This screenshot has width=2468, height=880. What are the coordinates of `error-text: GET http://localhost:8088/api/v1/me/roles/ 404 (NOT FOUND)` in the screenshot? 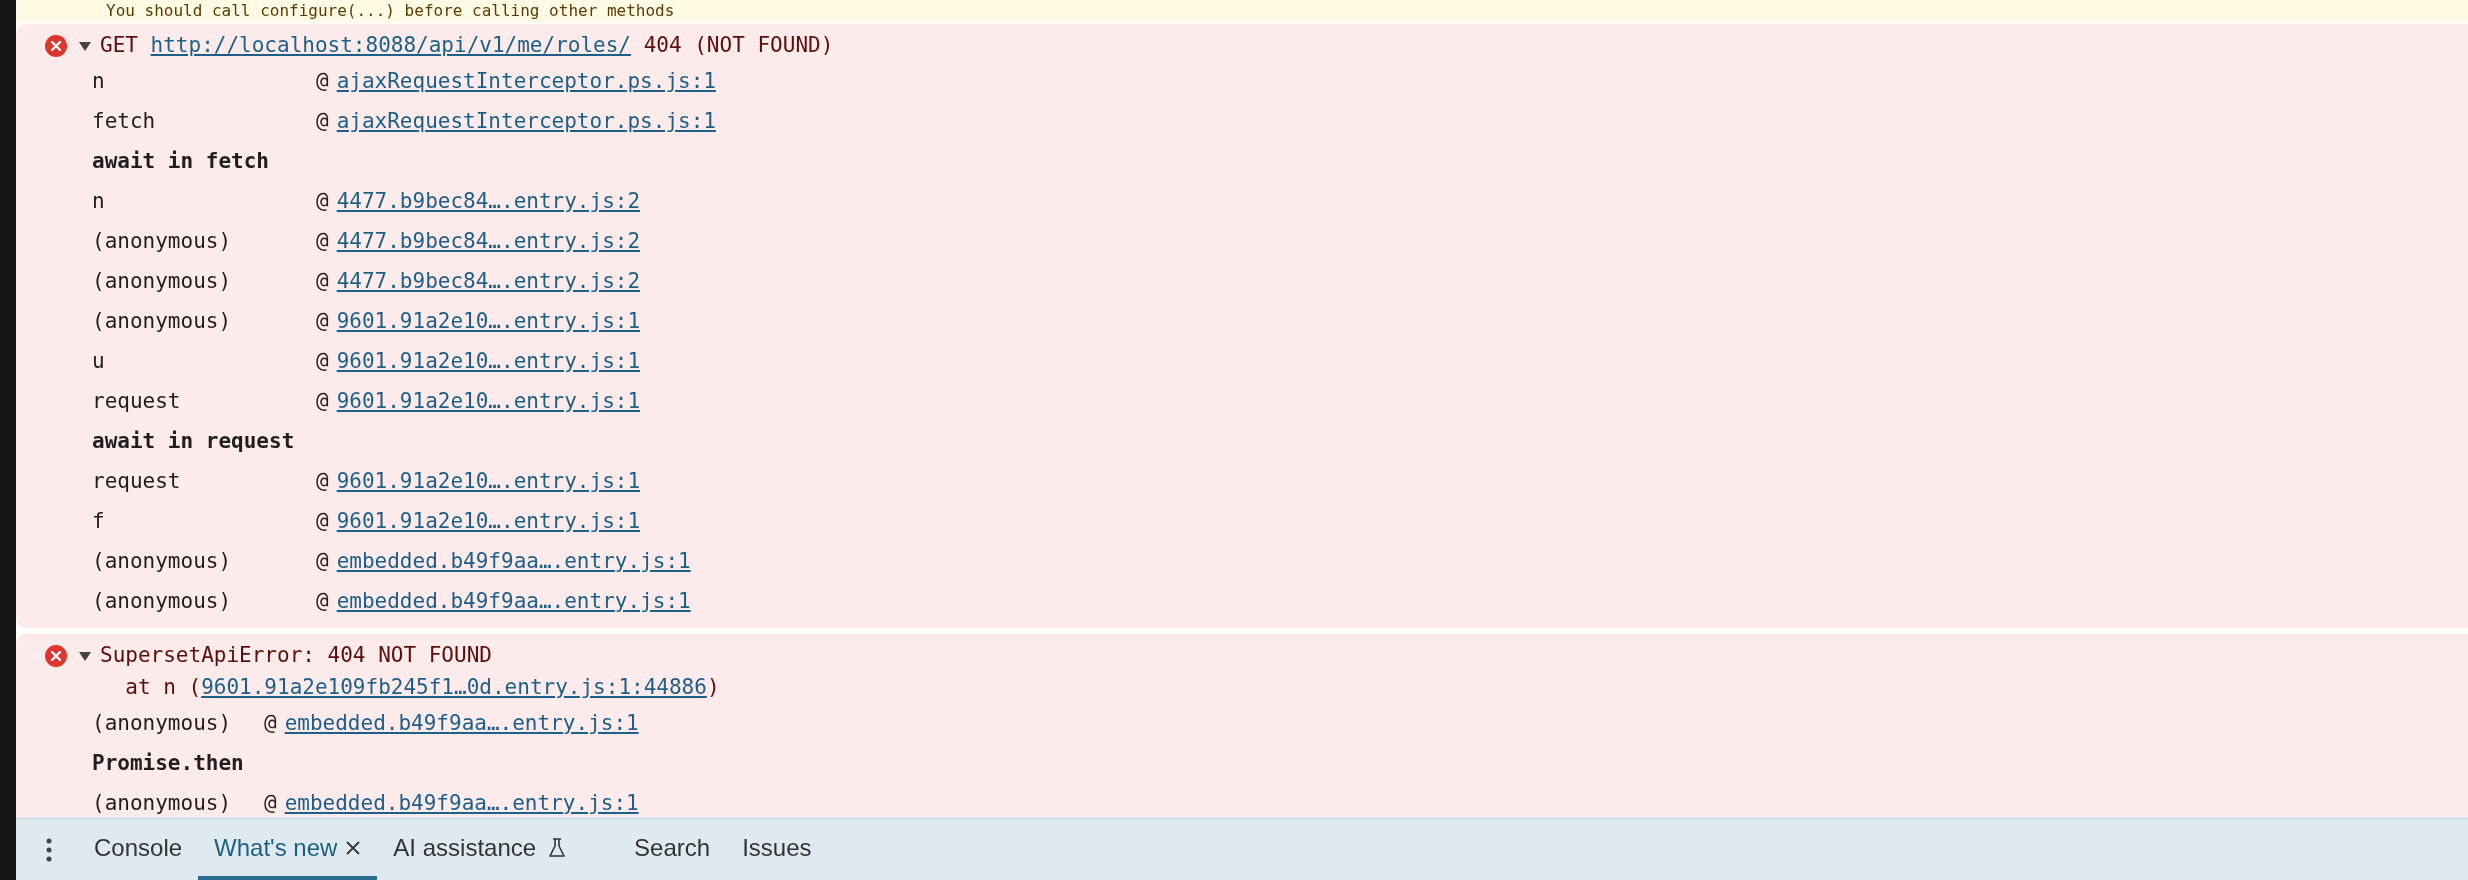 It's located at (467, 46).